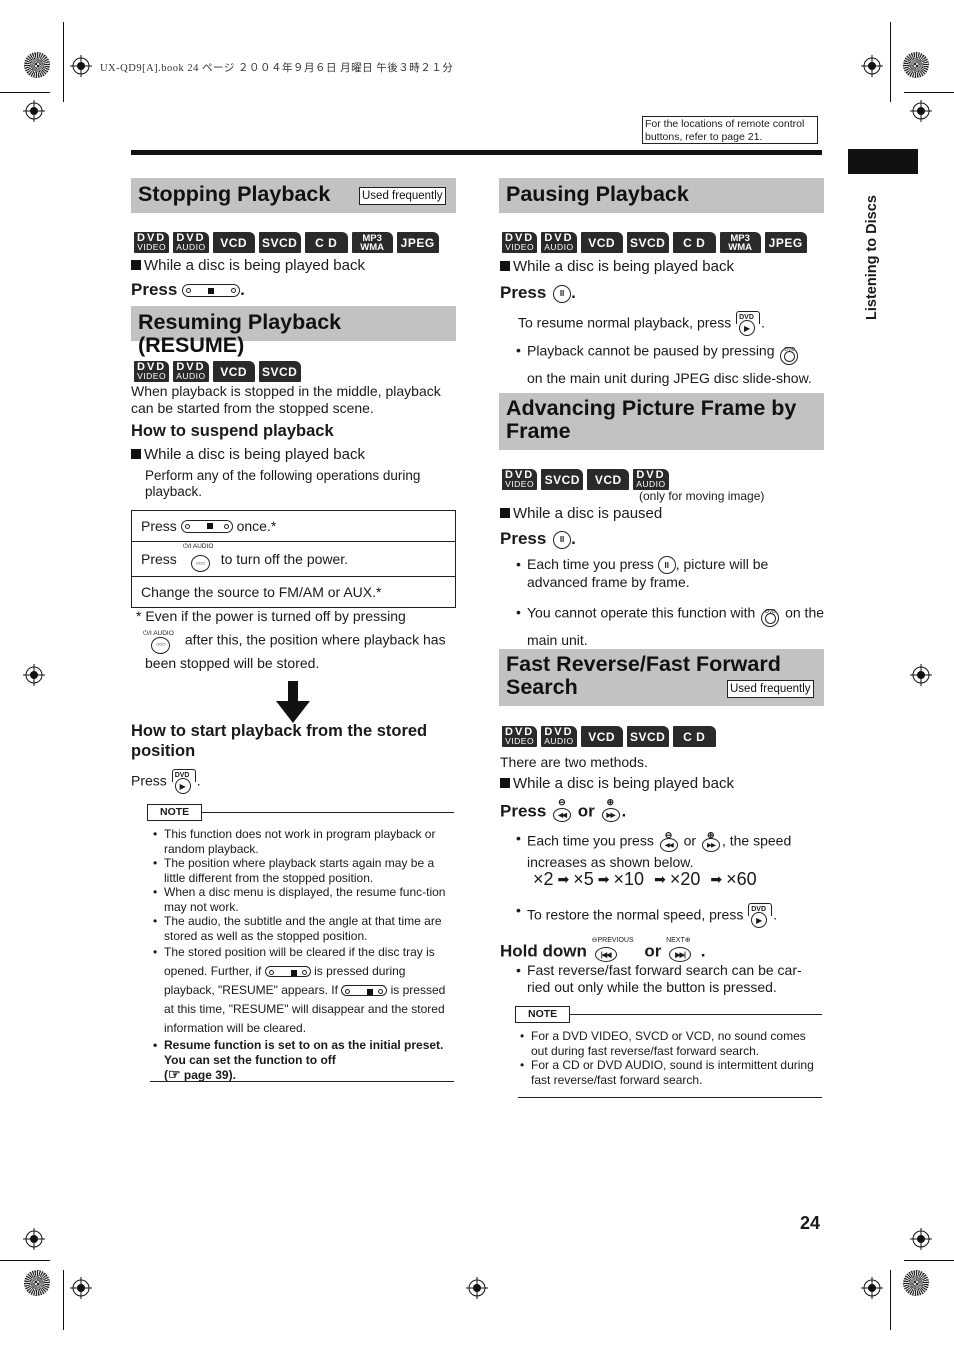 This screenshot has height=1351, width=954. I want to click on section-heading-pausing: Pausing Playback, so click(661, 195).